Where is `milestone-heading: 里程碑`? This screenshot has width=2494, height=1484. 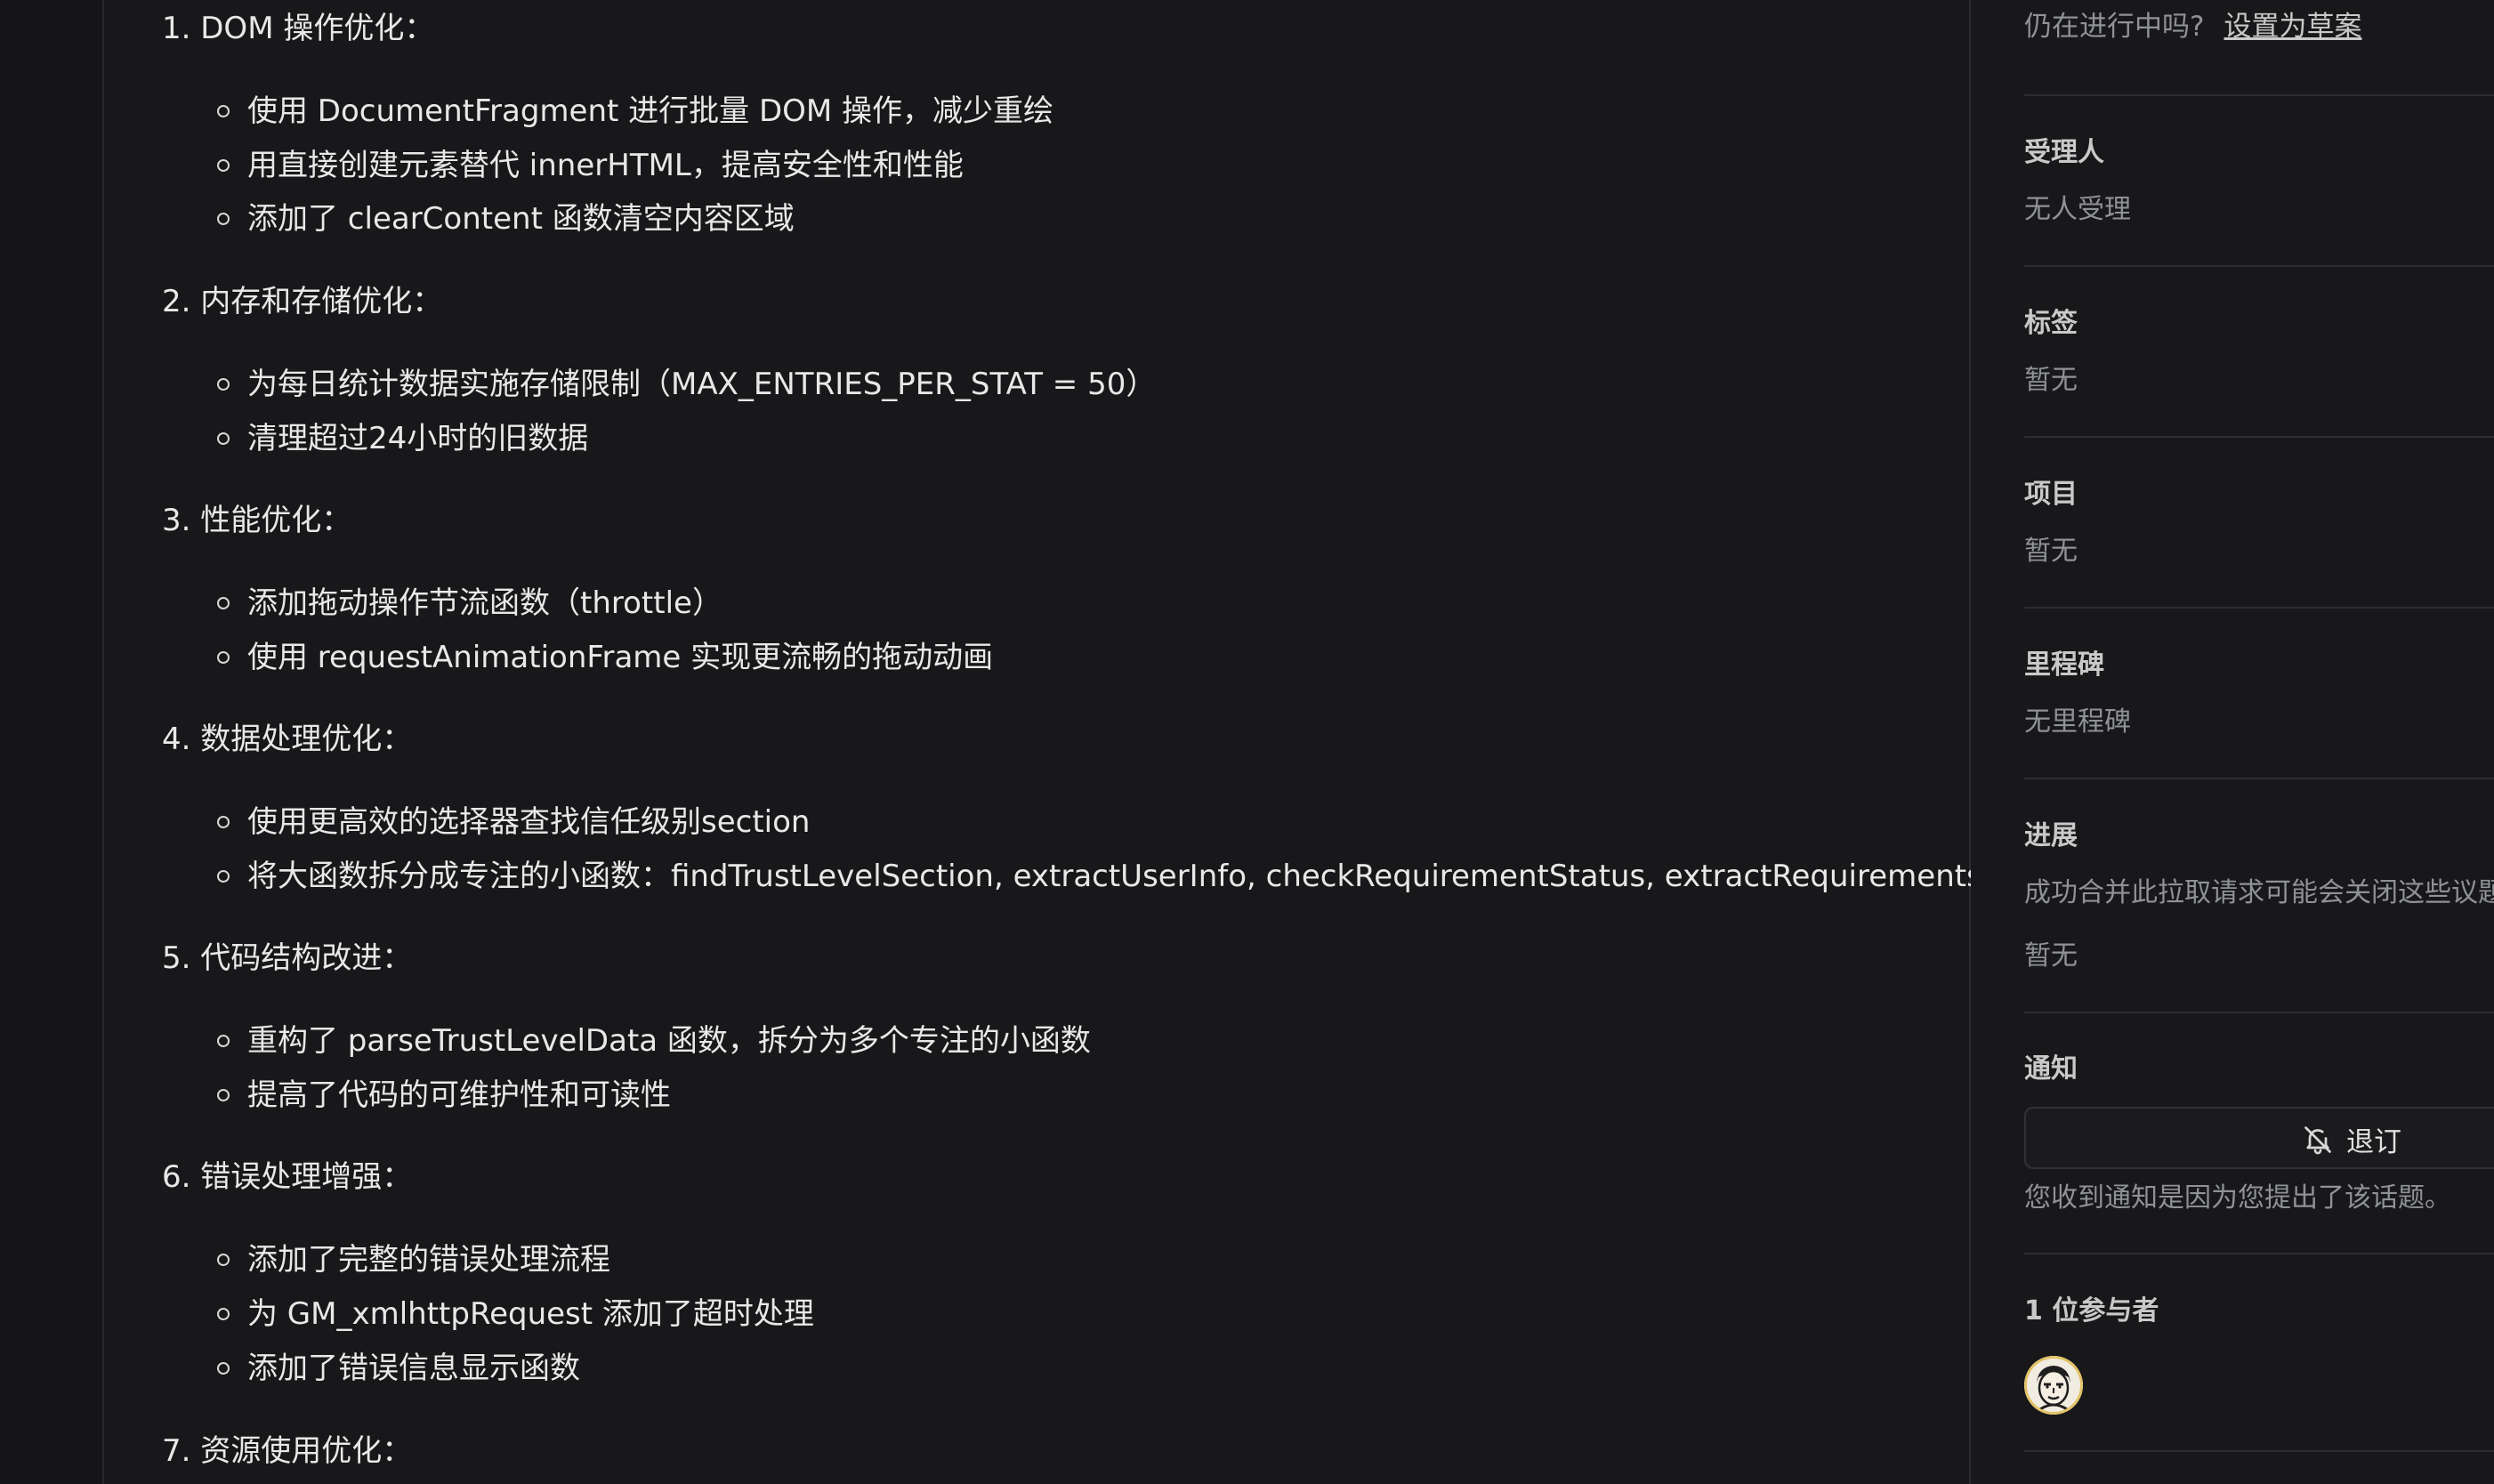
milestone-heading: 里程碑 is located at coordinates (2064, 665).